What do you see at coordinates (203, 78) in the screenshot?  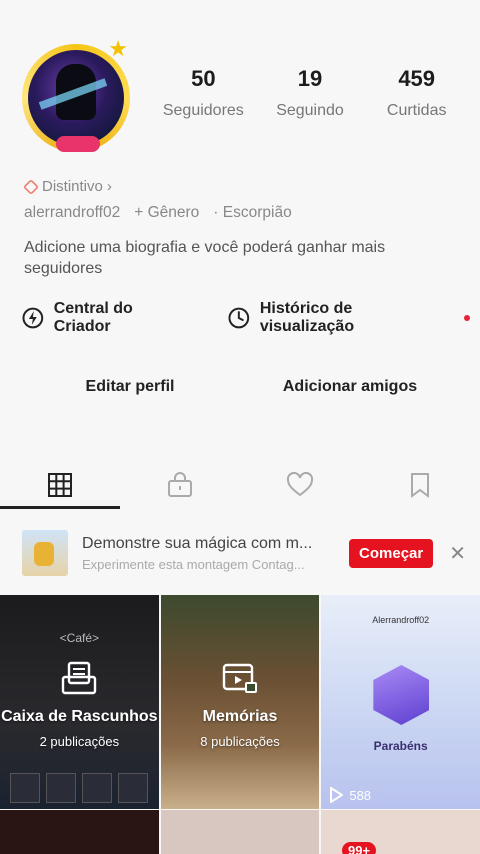 I see `followers-count: 50` at bounding box center [203, 78].